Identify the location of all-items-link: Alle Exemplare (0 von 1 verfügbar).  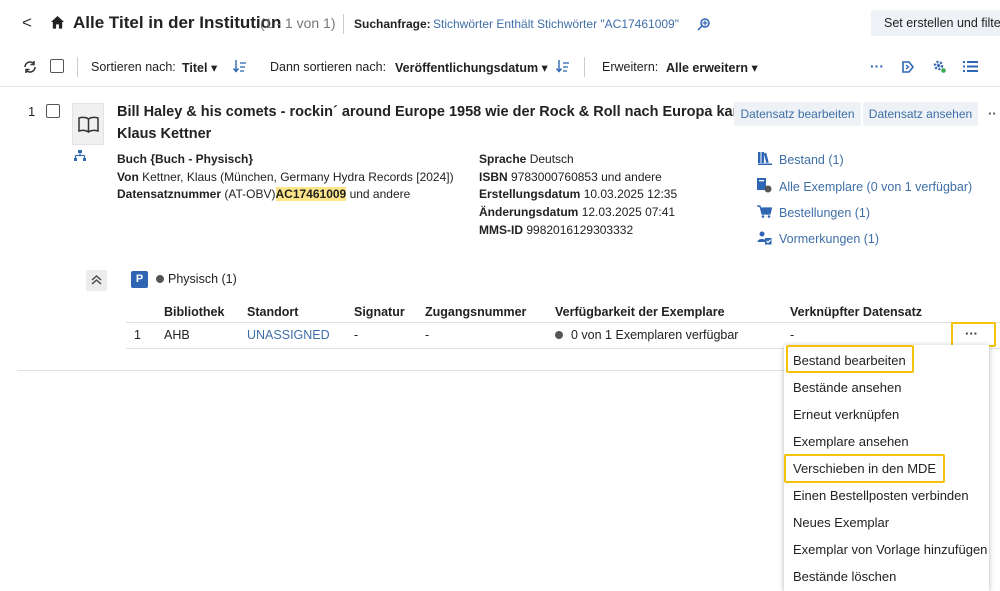
(875, 187).